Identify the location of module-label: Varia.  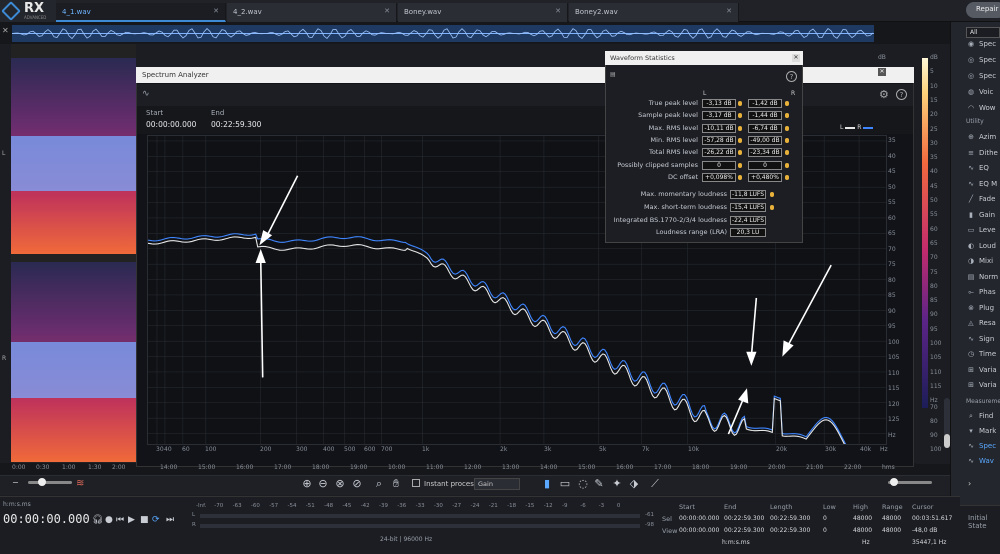
(988, 369).